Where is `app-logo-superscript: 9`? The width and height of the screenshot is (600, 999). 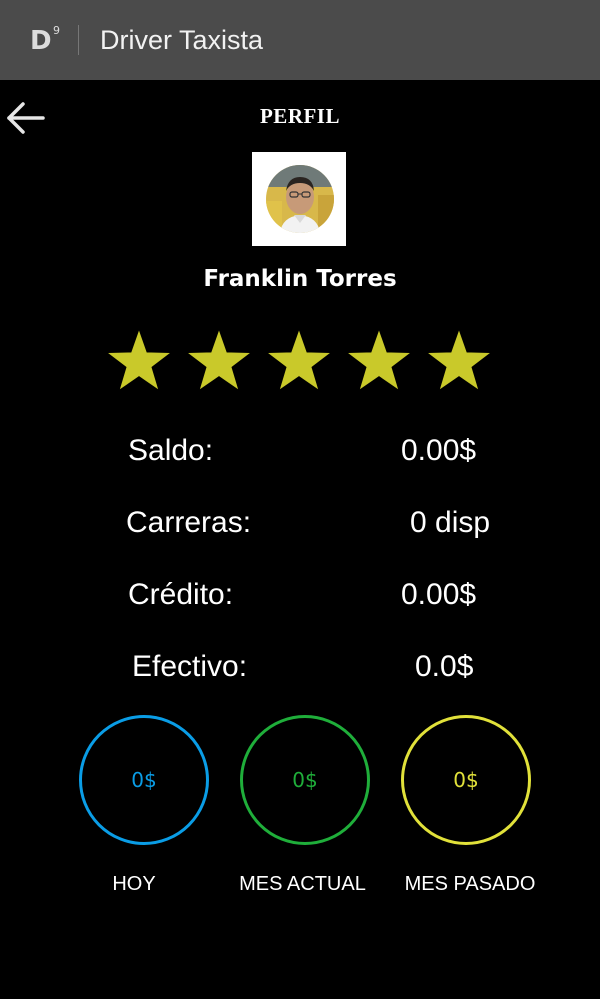 app-logo-superscript: 9 is located at coordinates (56, 30).